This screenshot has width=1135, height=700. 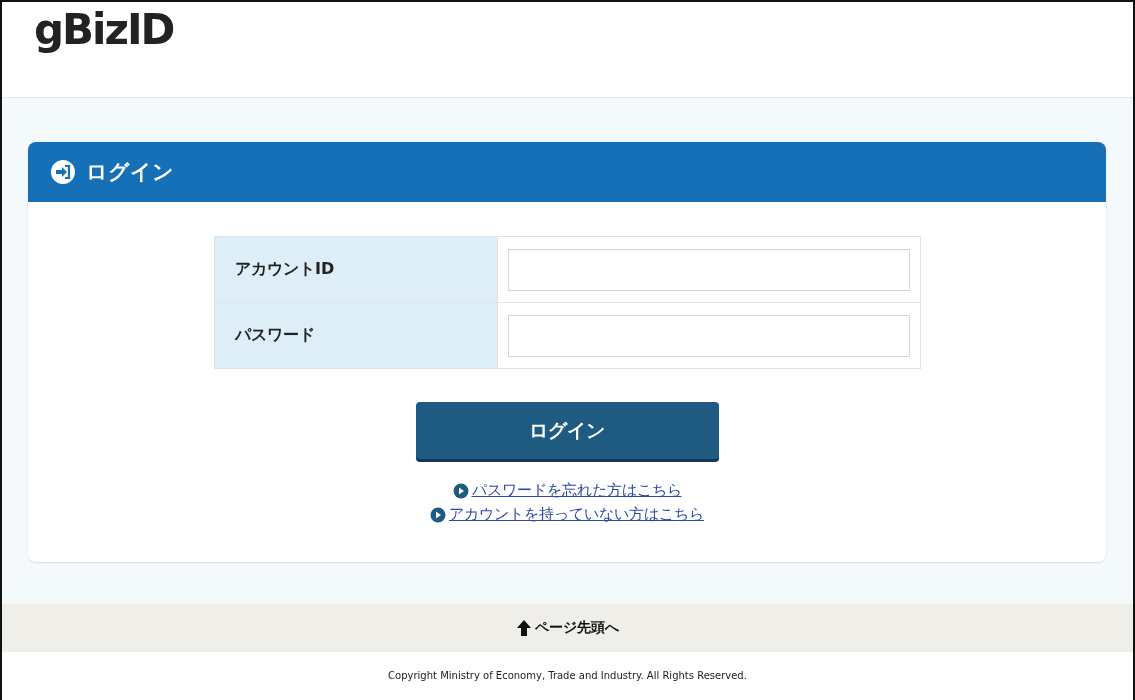 What do you see at coordinates (567, 675) in the screenshot?
I see `copyright-text: Copyright Ministry of Economy, Trade and Industry. All Rights Reserved.` at bounding box center [567, 675].